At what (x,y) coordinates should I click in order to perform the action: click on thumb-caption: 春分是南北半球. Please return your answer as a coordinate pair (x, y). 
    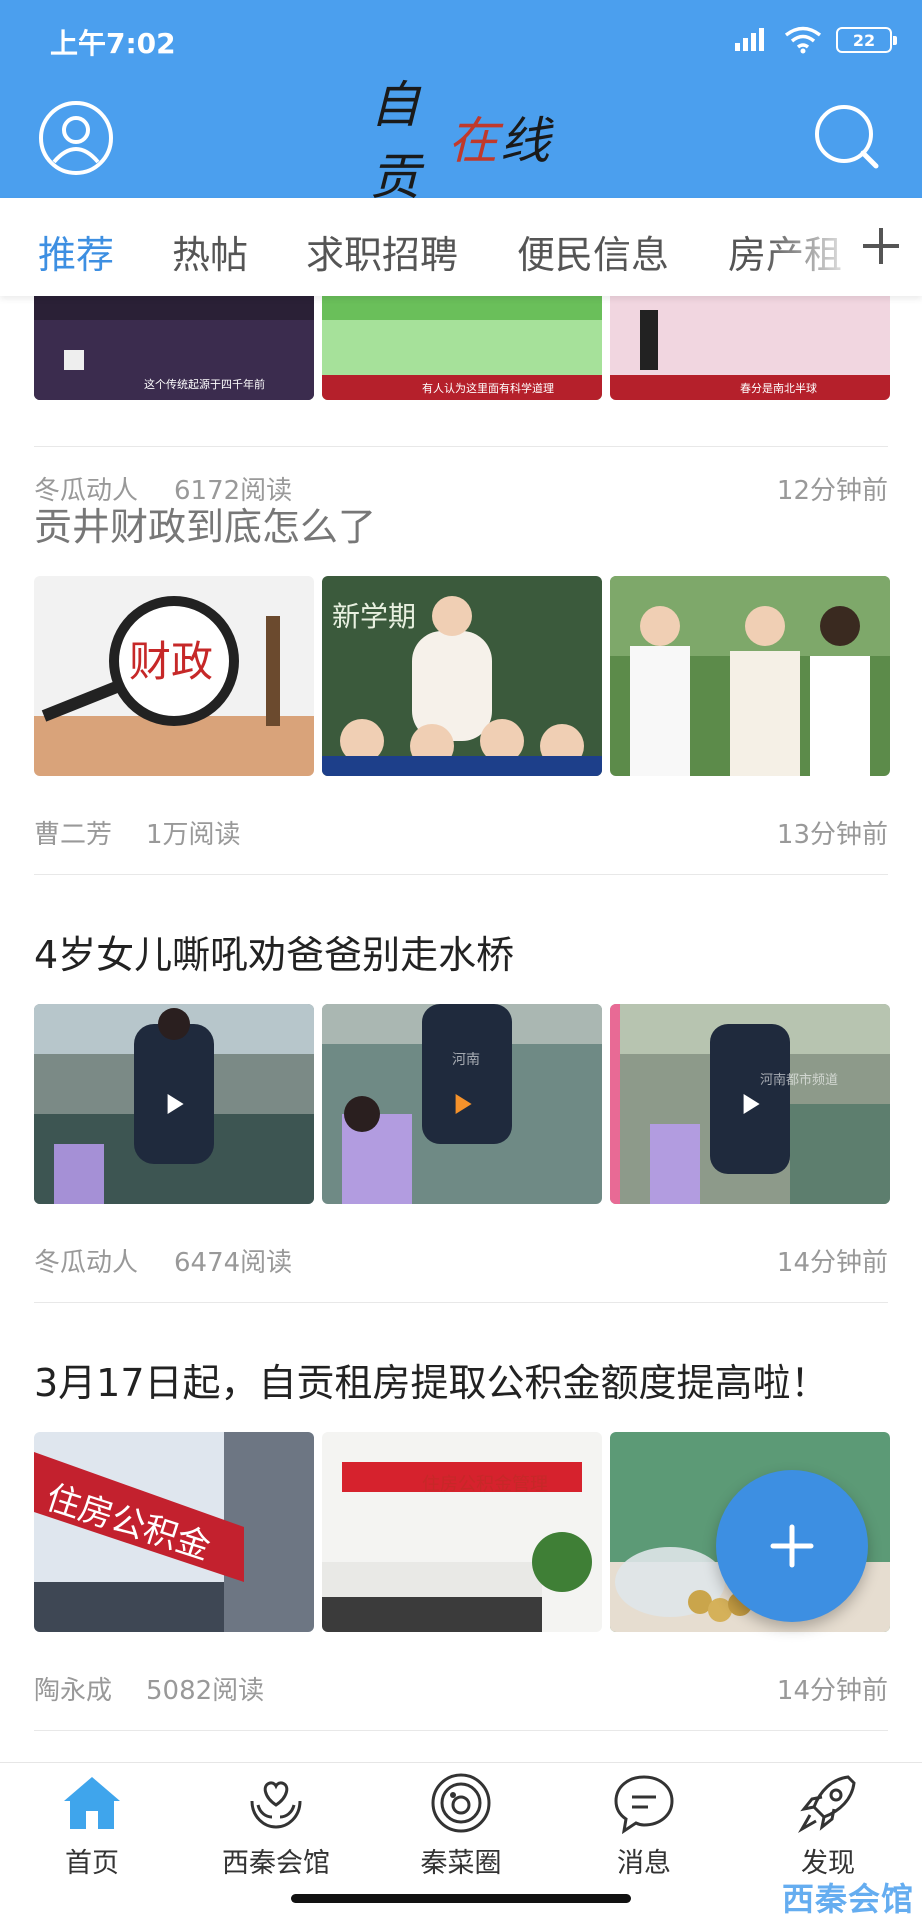
    Looking at the image, I should click on (778, 388).